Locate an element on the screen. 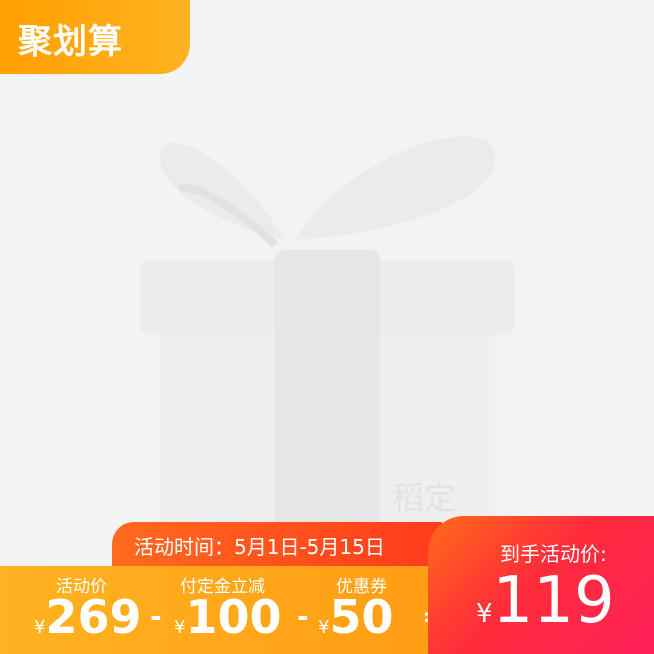  final-price-value: ¥119 is located at coordinates (545, 601).